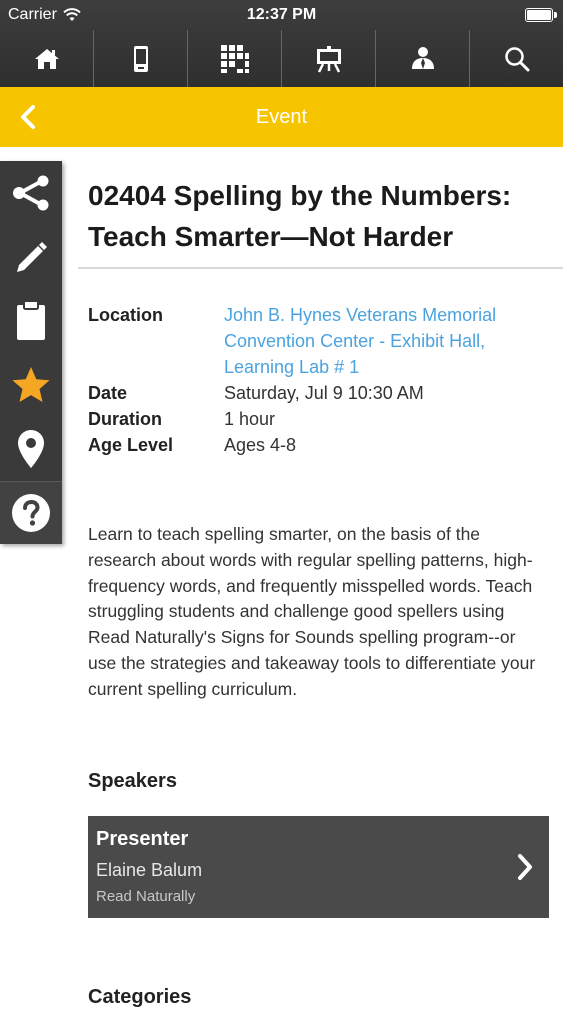 The width and height of the screenshot is (563, 1009). Describe the element at coordinates (140, 997) in the screenshot. I see `categories-heading: Categories` at that location.